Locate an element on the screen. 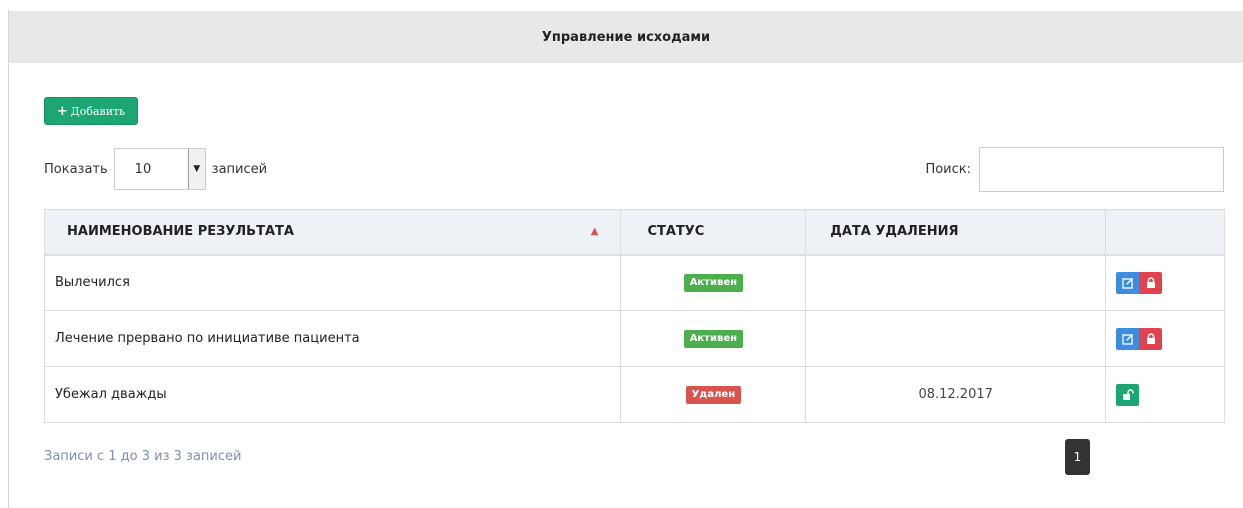  status-badge: Удален is located at coordinates (713, 394).